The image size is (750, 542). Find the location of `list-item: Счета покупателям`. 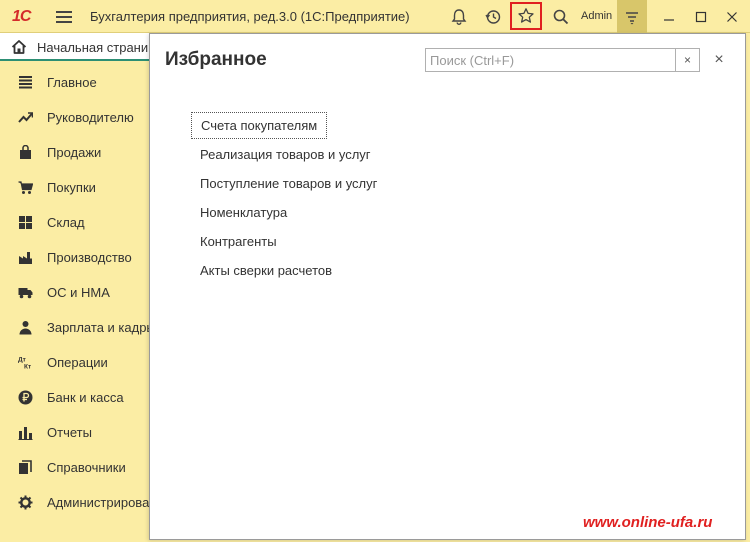

list-item: Счета покупателям is located at coordinates (259, 125).